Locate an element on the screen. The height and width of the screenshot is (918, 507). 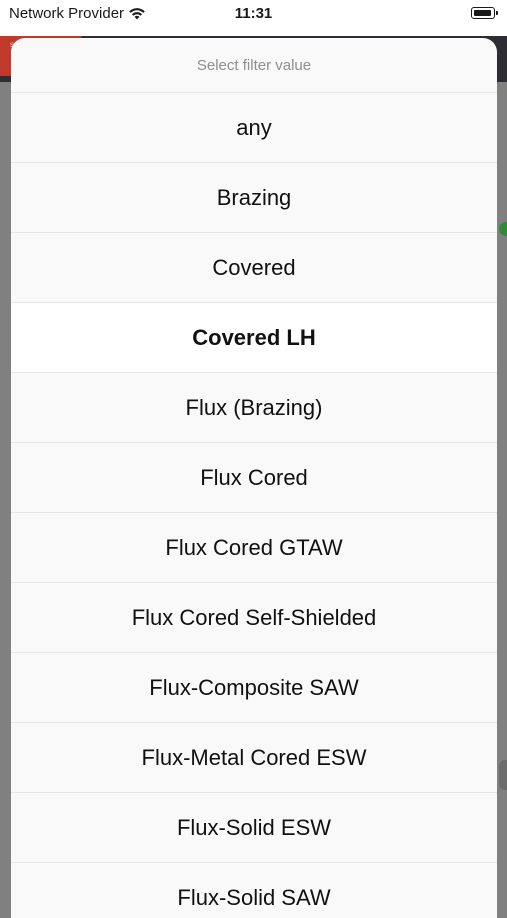
picker-option: Flux (Brazing) is located at coordinates (254, 408).